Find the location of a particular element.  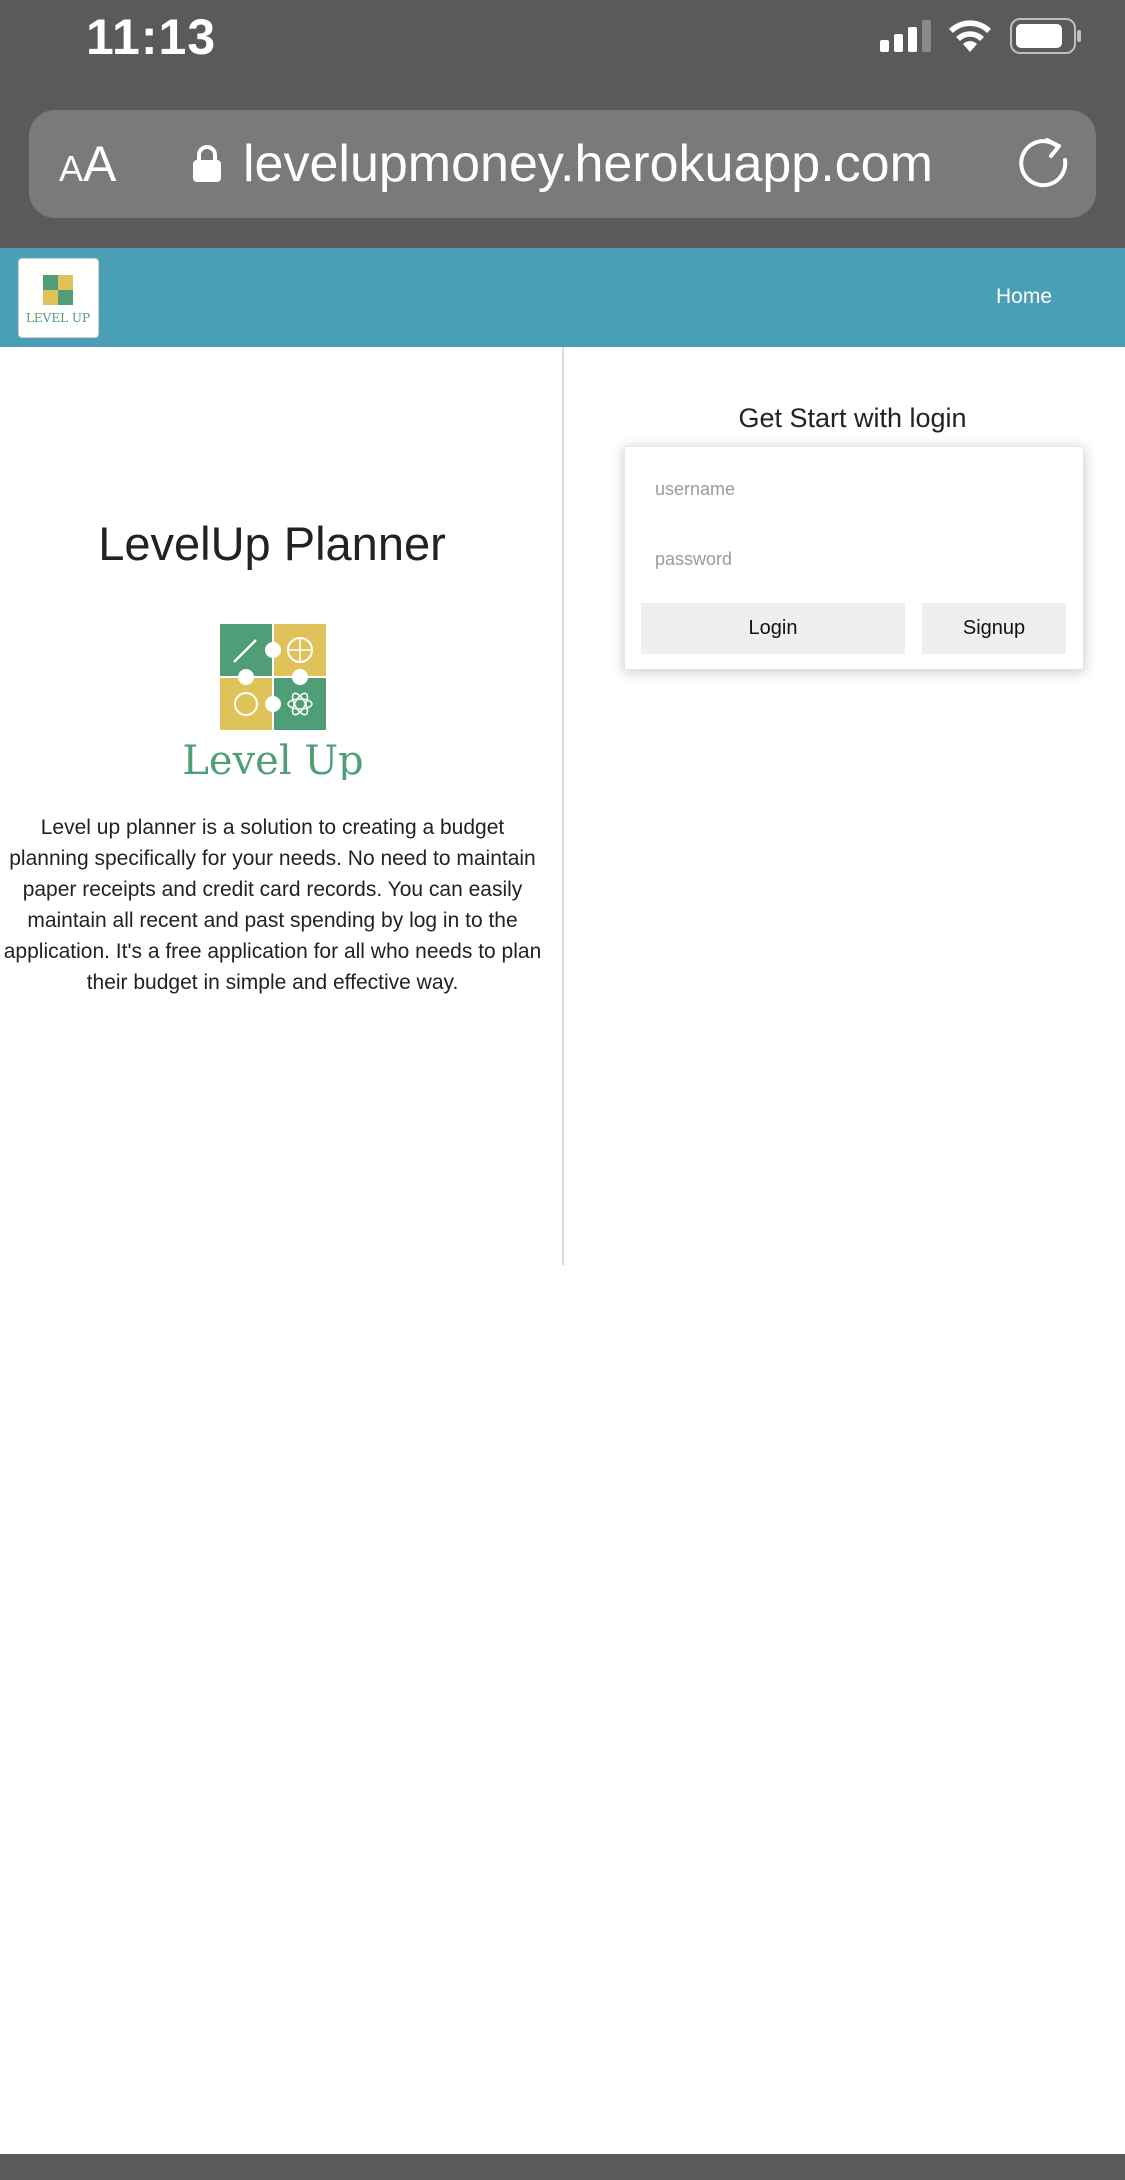

level-up-logo-icon: LEVEL UP is located at coordinates (58, 300).